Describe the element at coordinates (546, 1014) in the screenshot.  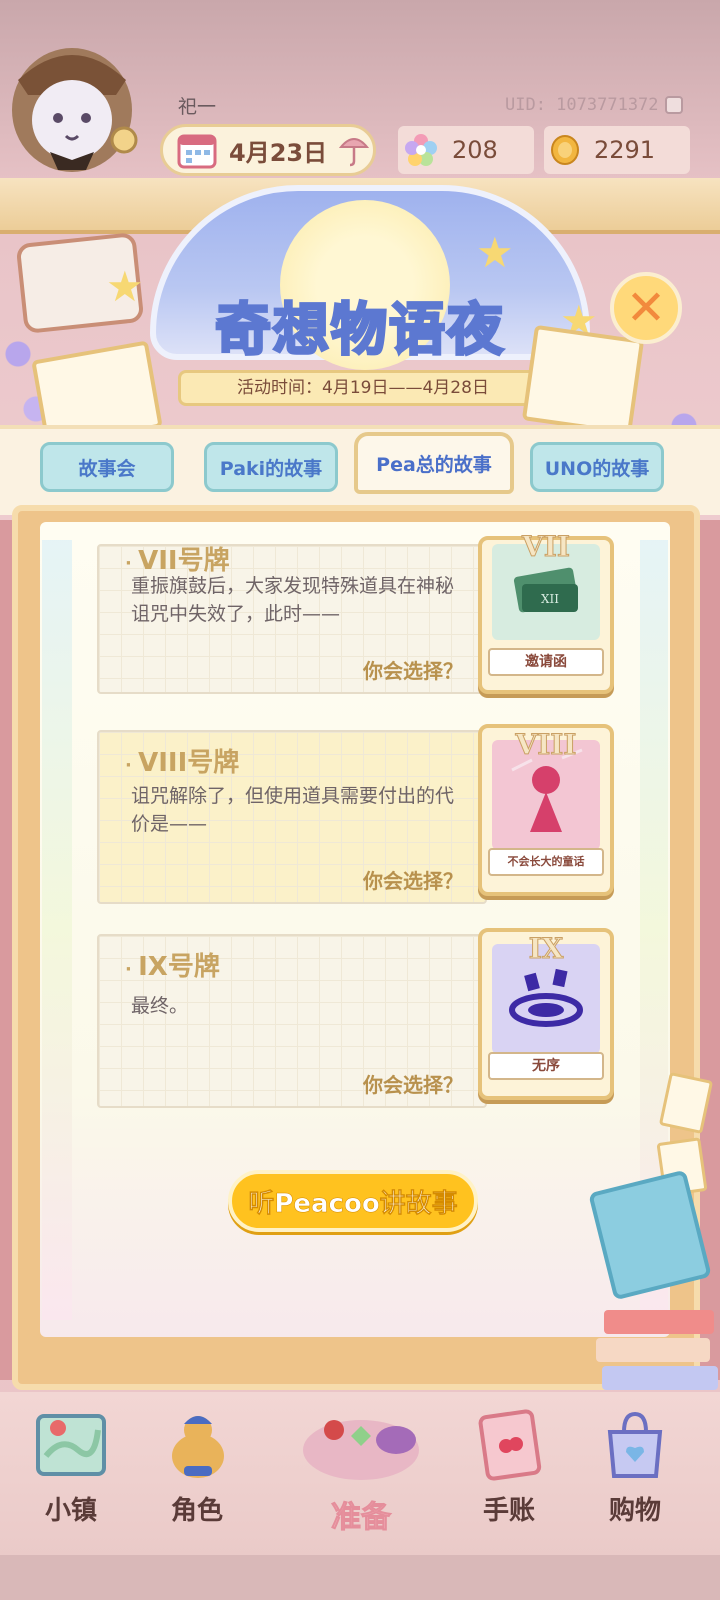
I see `tarot-card-ix: IX 无序` at that location.